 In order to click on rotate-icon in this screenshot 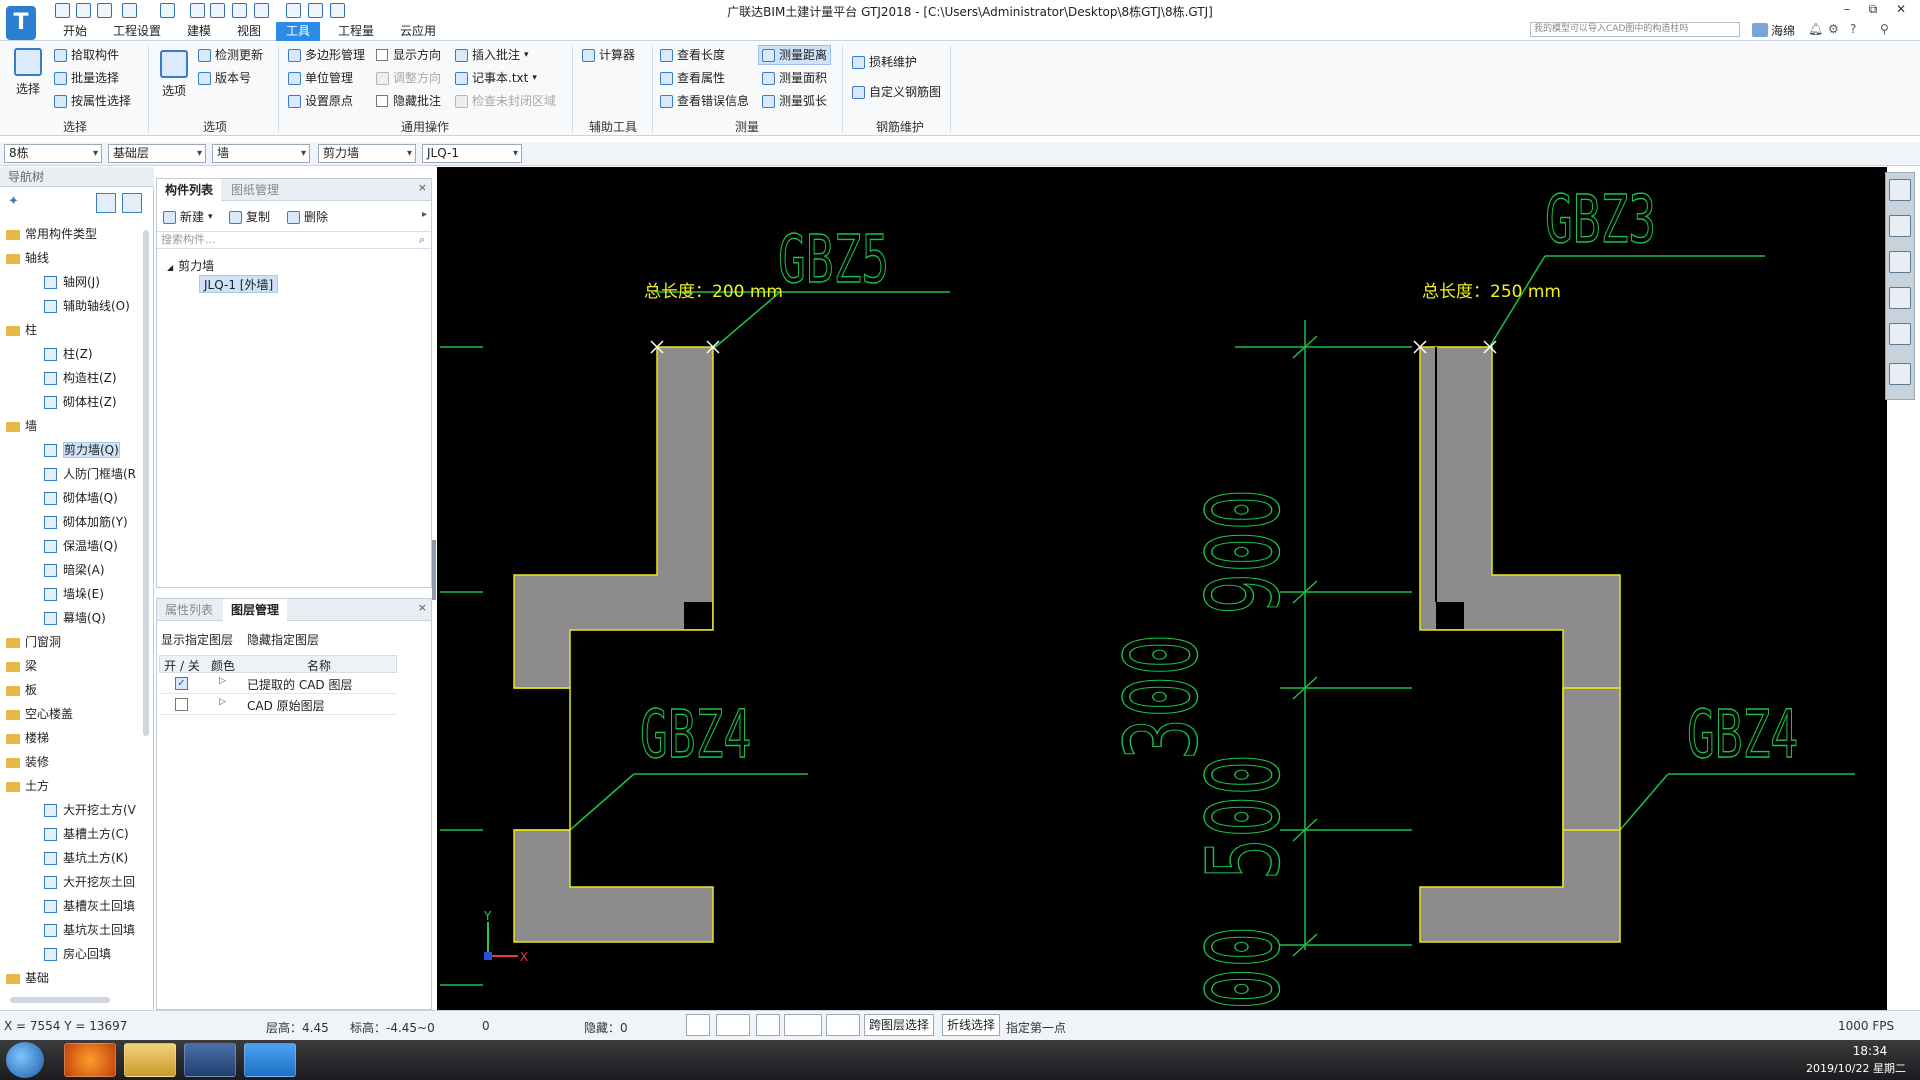, I will do `click(1900, 334)`.